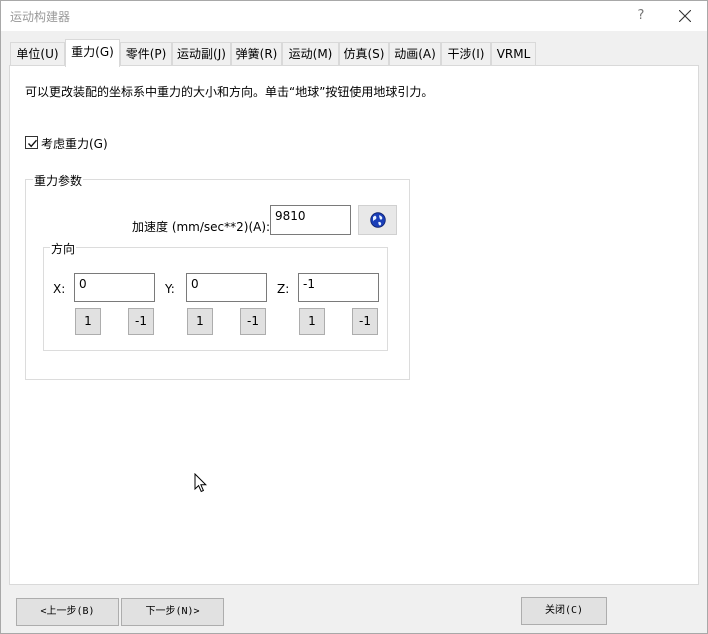 The width and height of the screenshot is (708, 634). I want to click on tab-units: 单位(U), so click(37, 54).